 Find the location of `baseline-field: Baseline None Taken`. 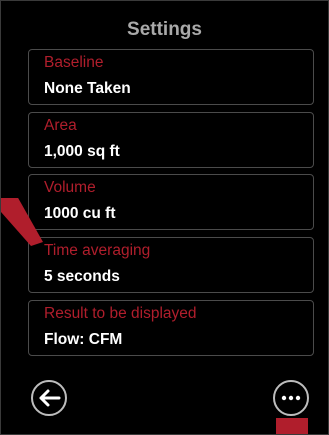

baseline-field: Baseline None Taken is located at coordinates (171, 77).